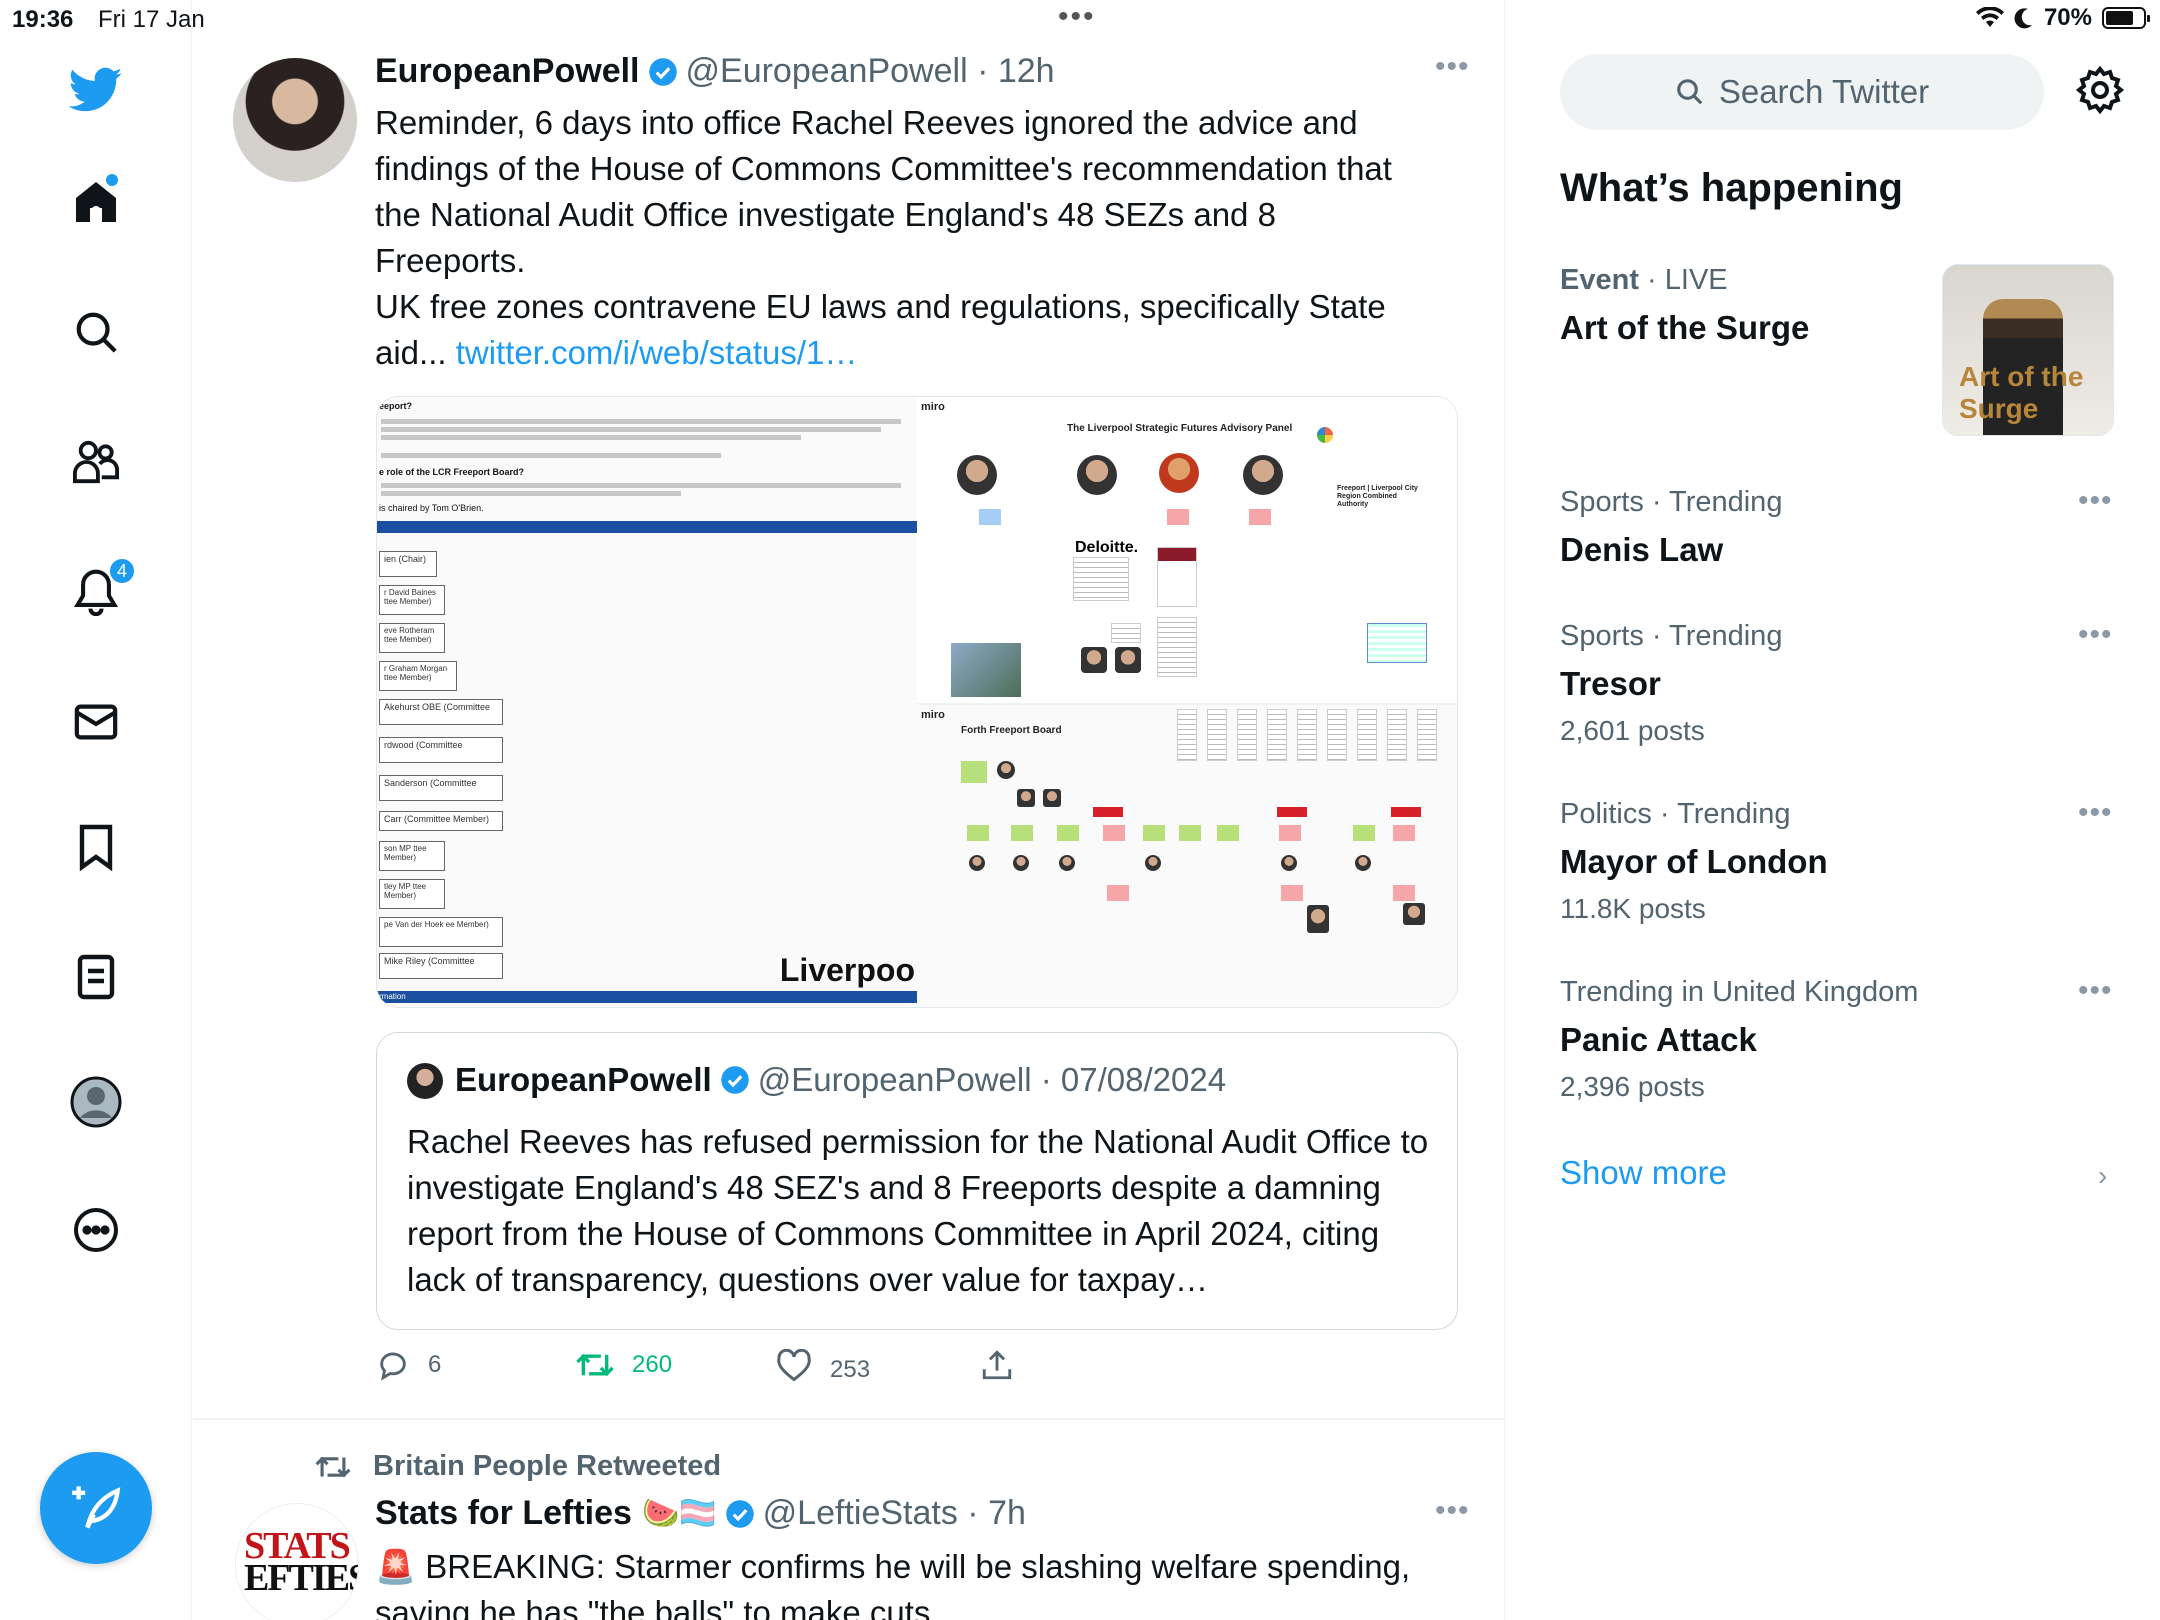 This screenshot has height=1620, width=2160. Describe the element at coordinates (652, 1364) in the screenshot. I see `retweet-count: 260` at that location.